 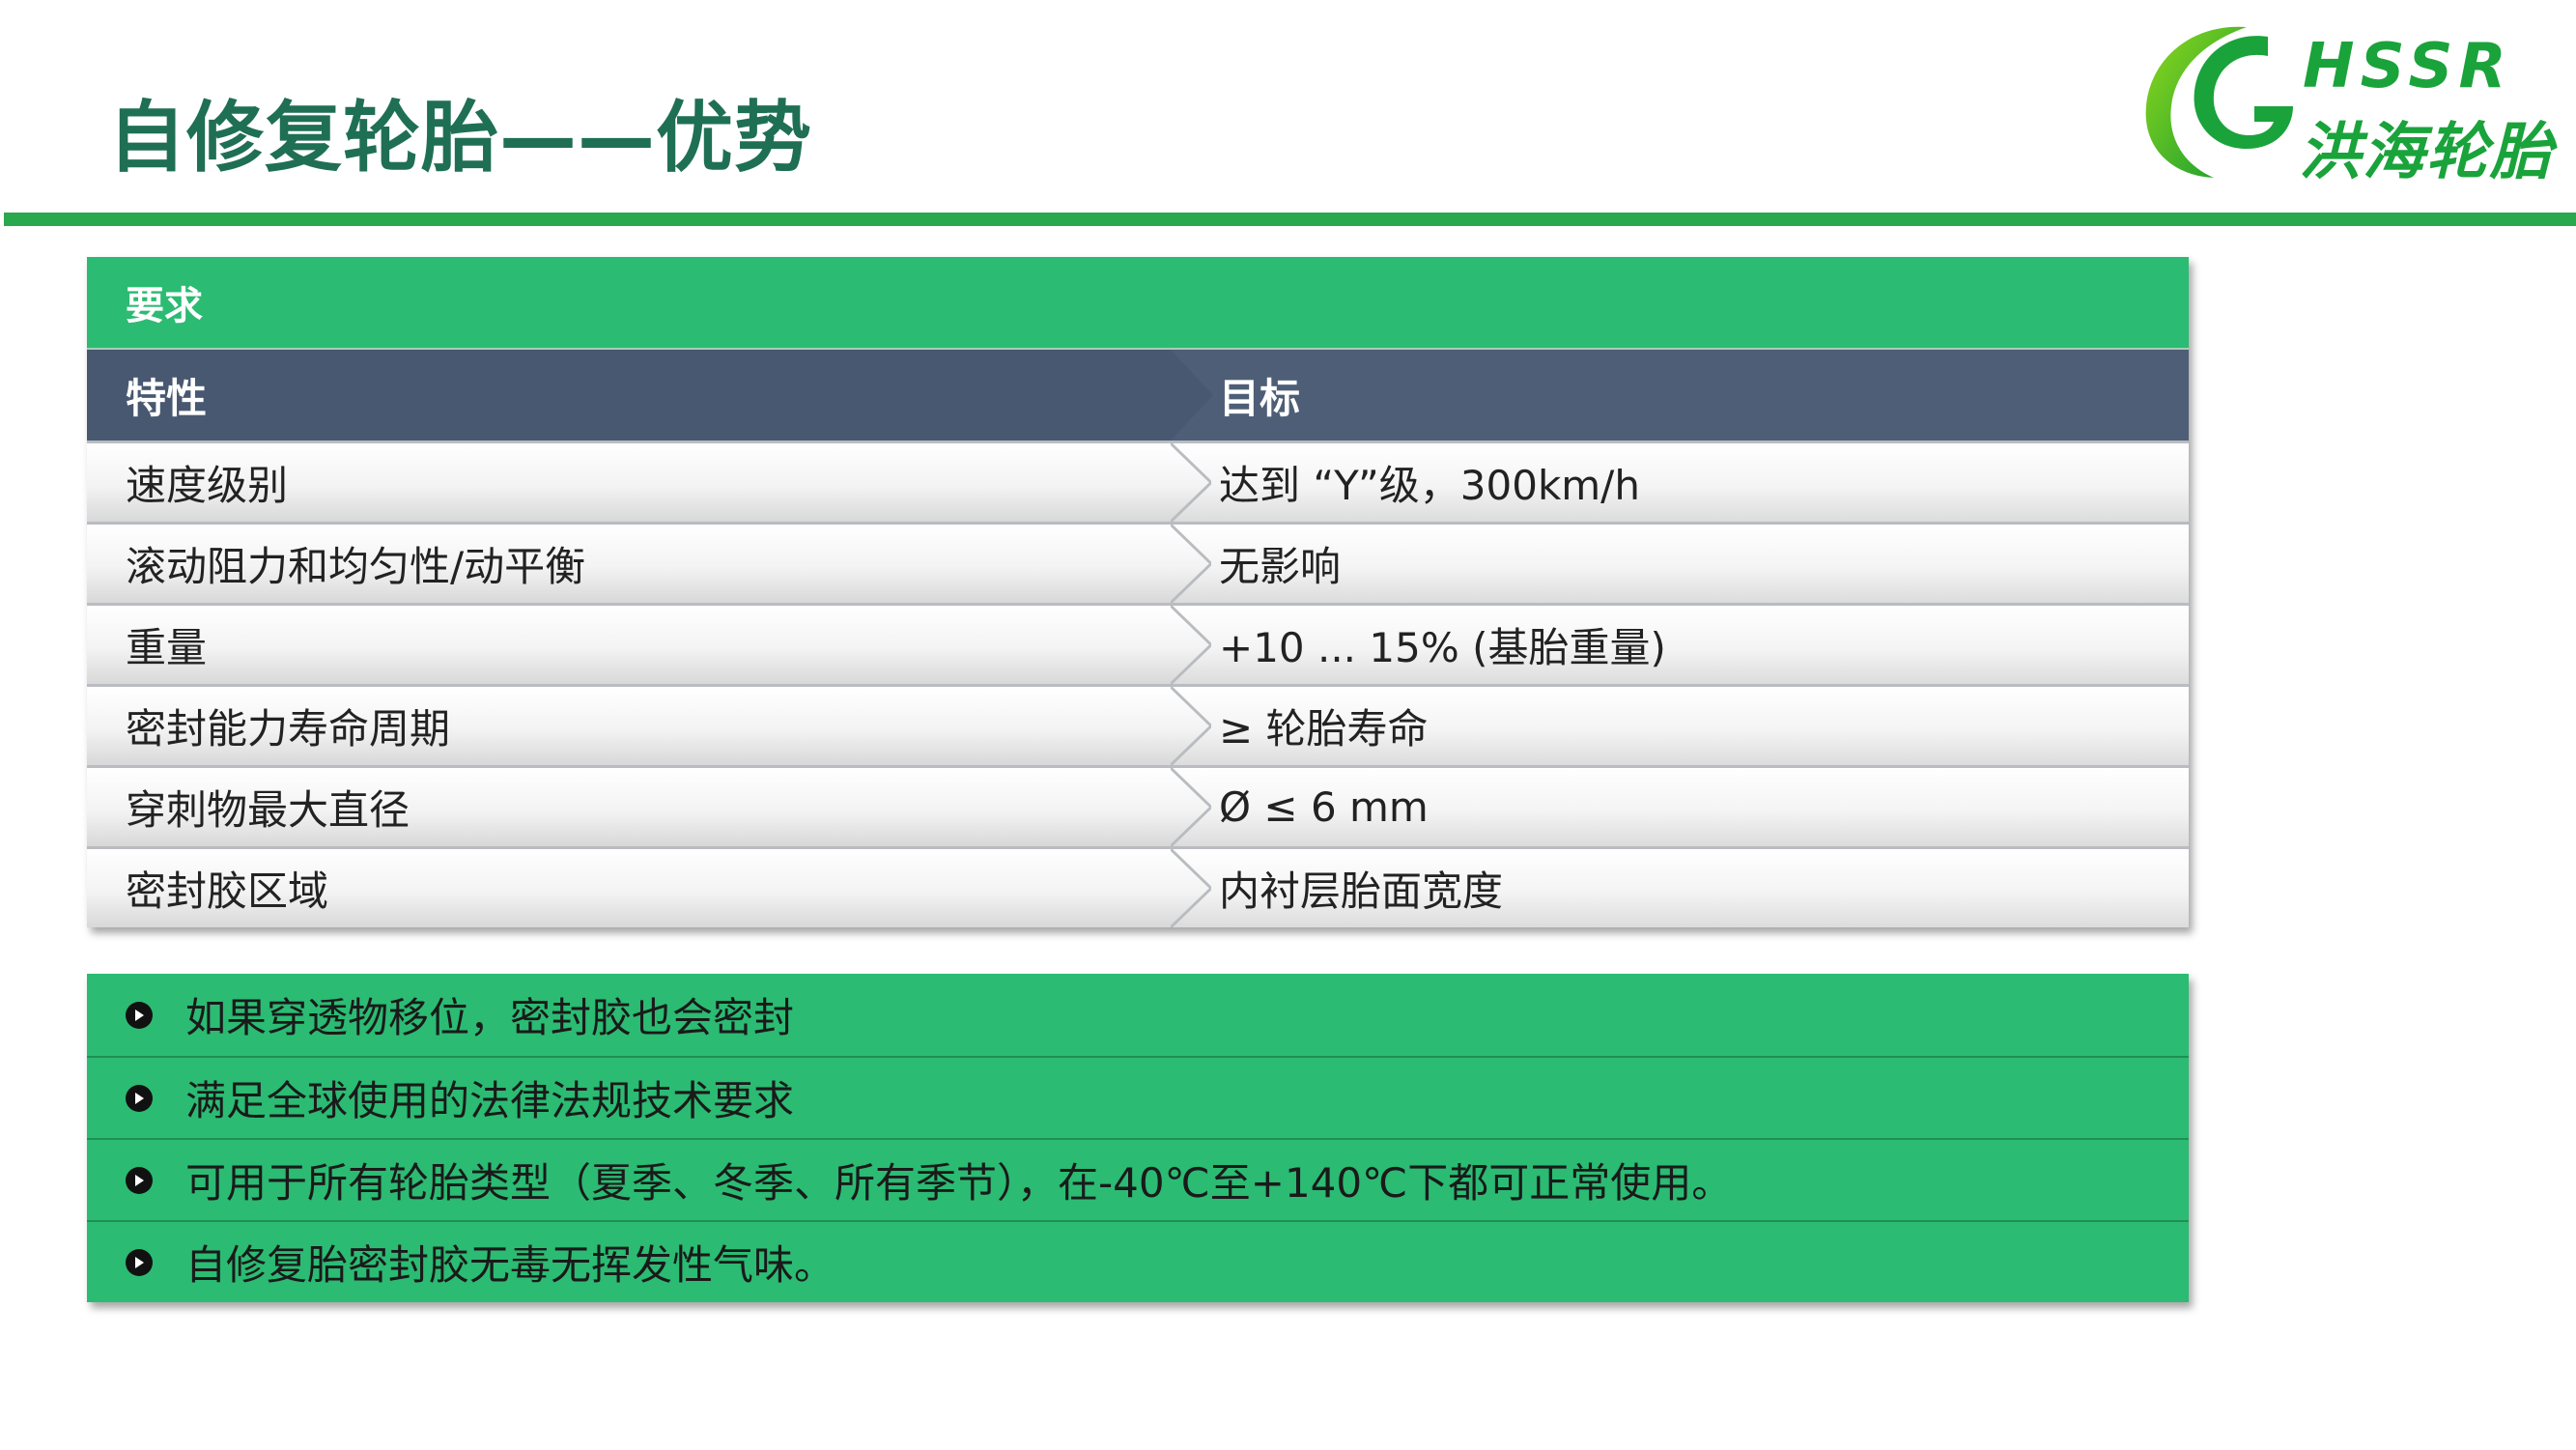 What do you see at coordinates (1260, 398) in the screenshot?
I see `target-column-header: 目标` at bounding box center [1260, 398].